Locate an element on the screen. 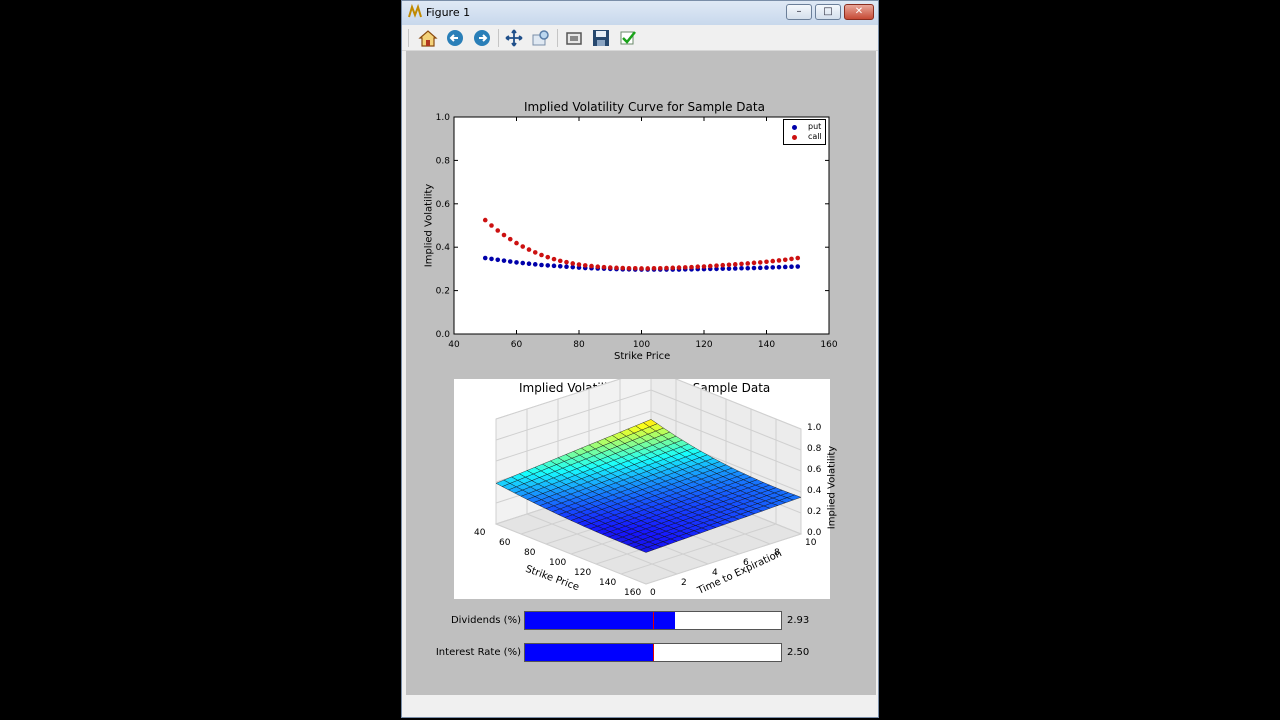 This screenshot has width=1280, height=720. zoom-icon is located at coordinates (540, 38).